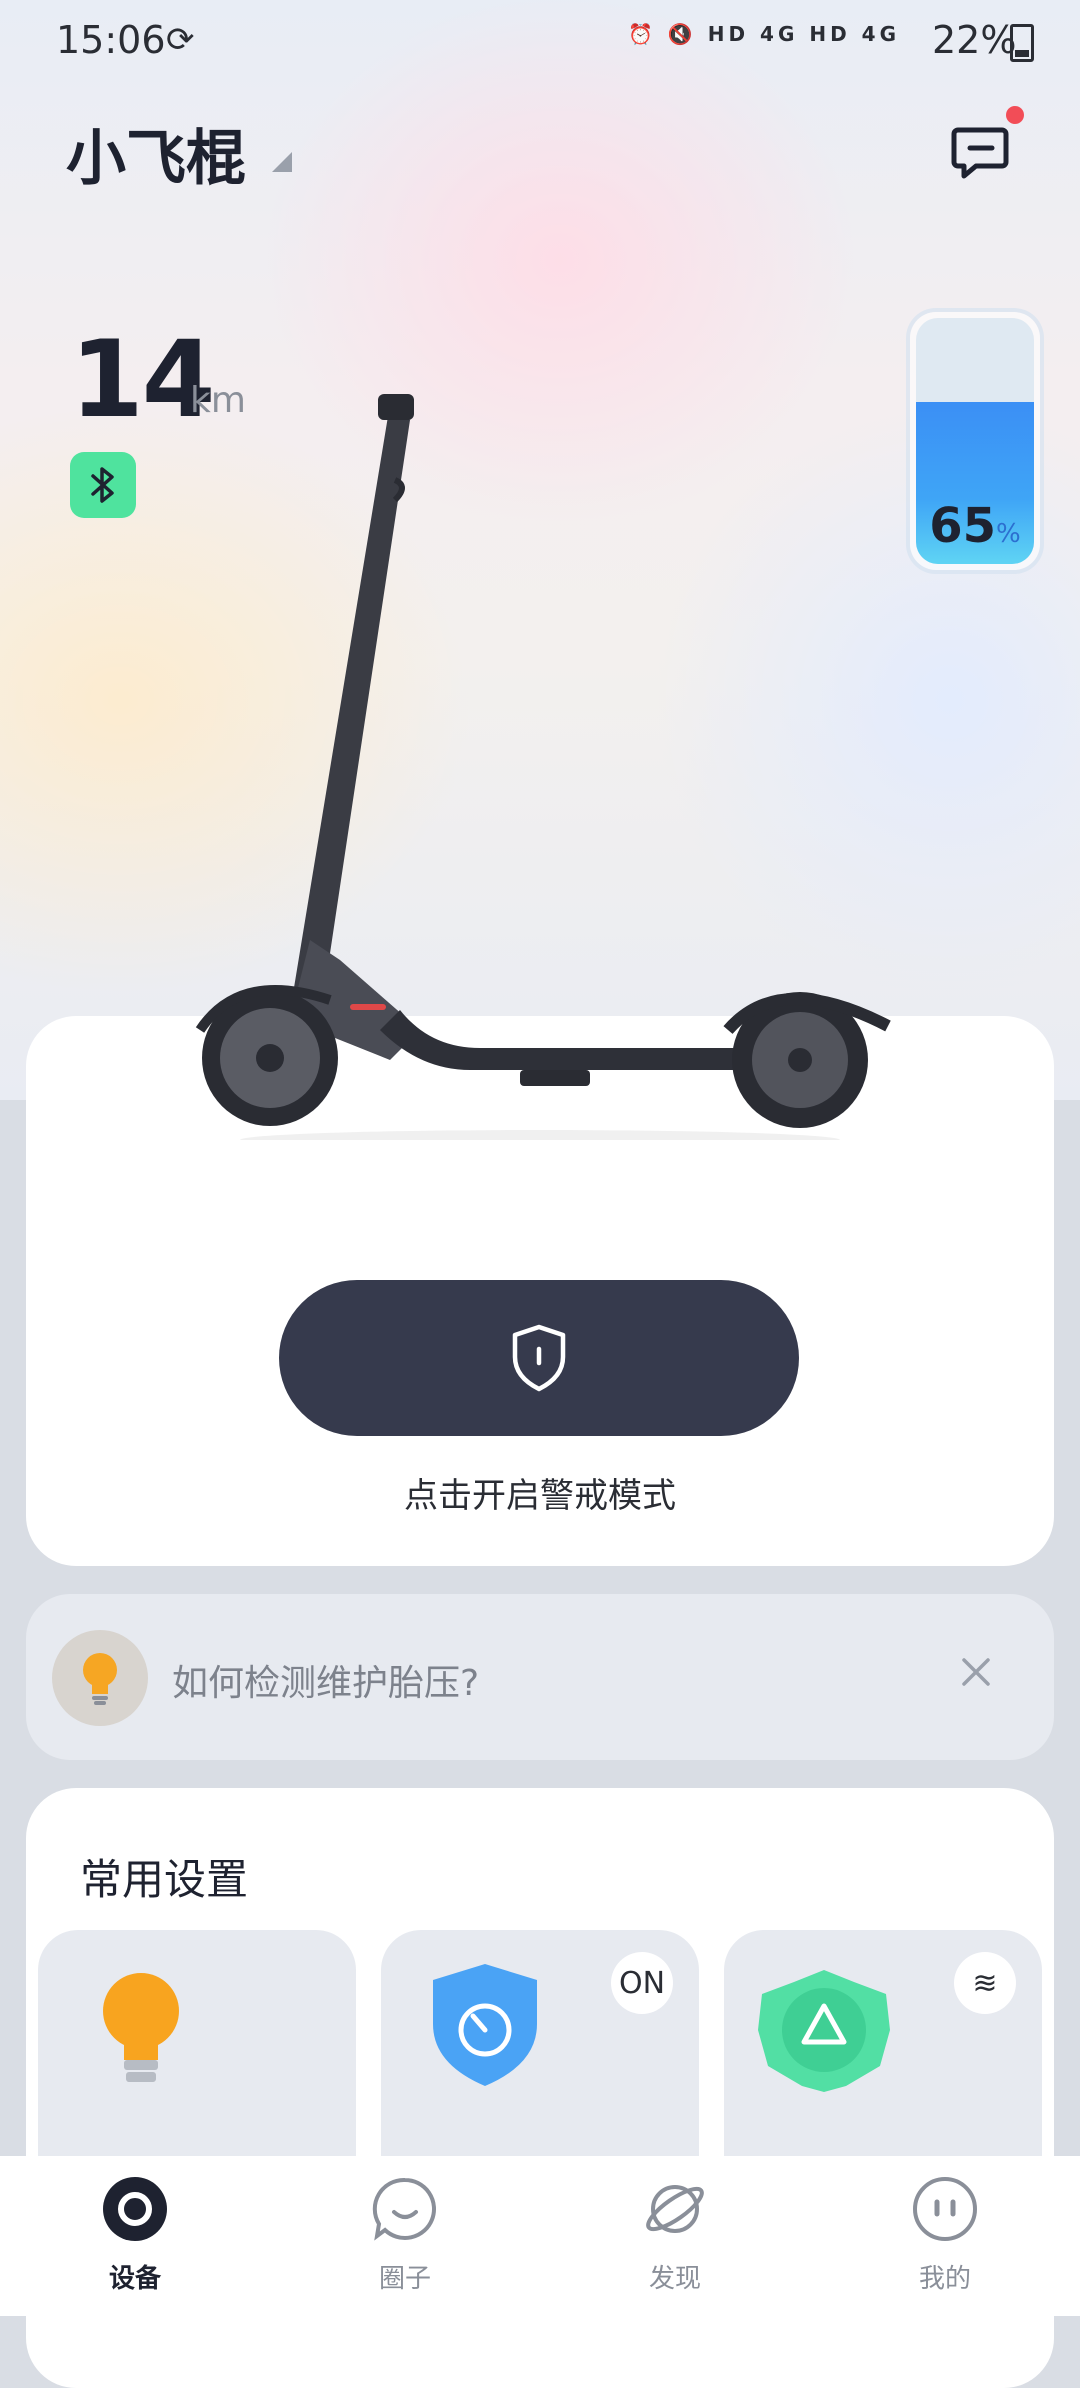  I want to click on close-icon, so click(976, 1672).